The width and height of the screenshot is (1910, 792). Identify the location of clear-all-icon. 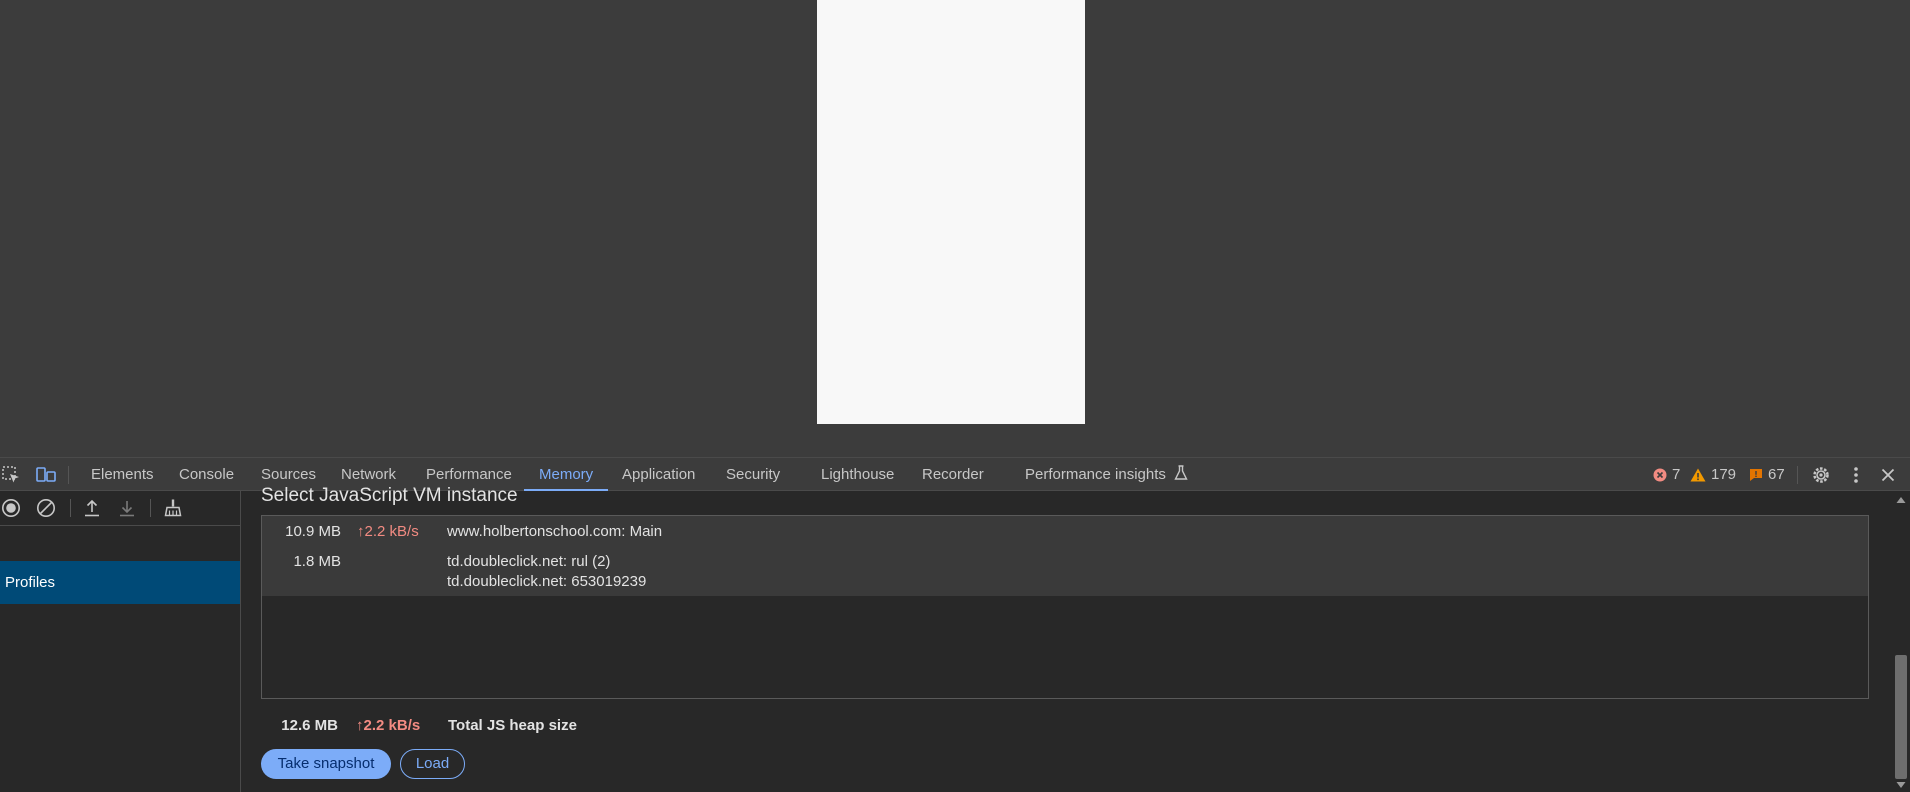
(46, 508).